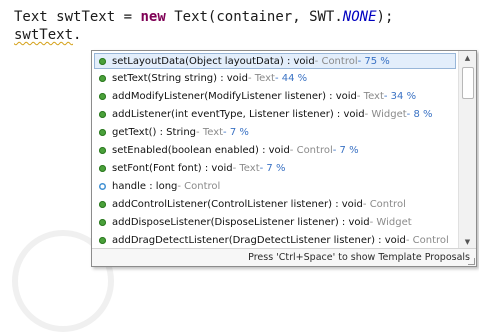  I want to click on proposal-signature: setText(String string) : void, so click(180, 78).